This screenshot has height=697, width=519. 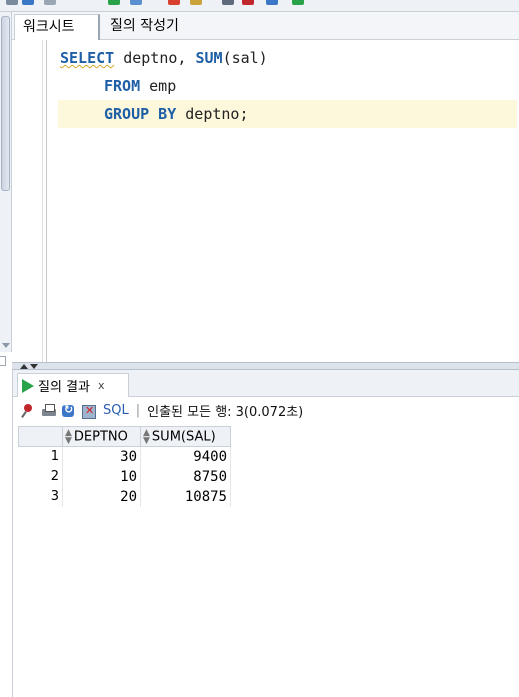 What do you see at coordinates (259, 6) in the screenshot?
I see `top-toolbar` at bounding box center [259, 6].